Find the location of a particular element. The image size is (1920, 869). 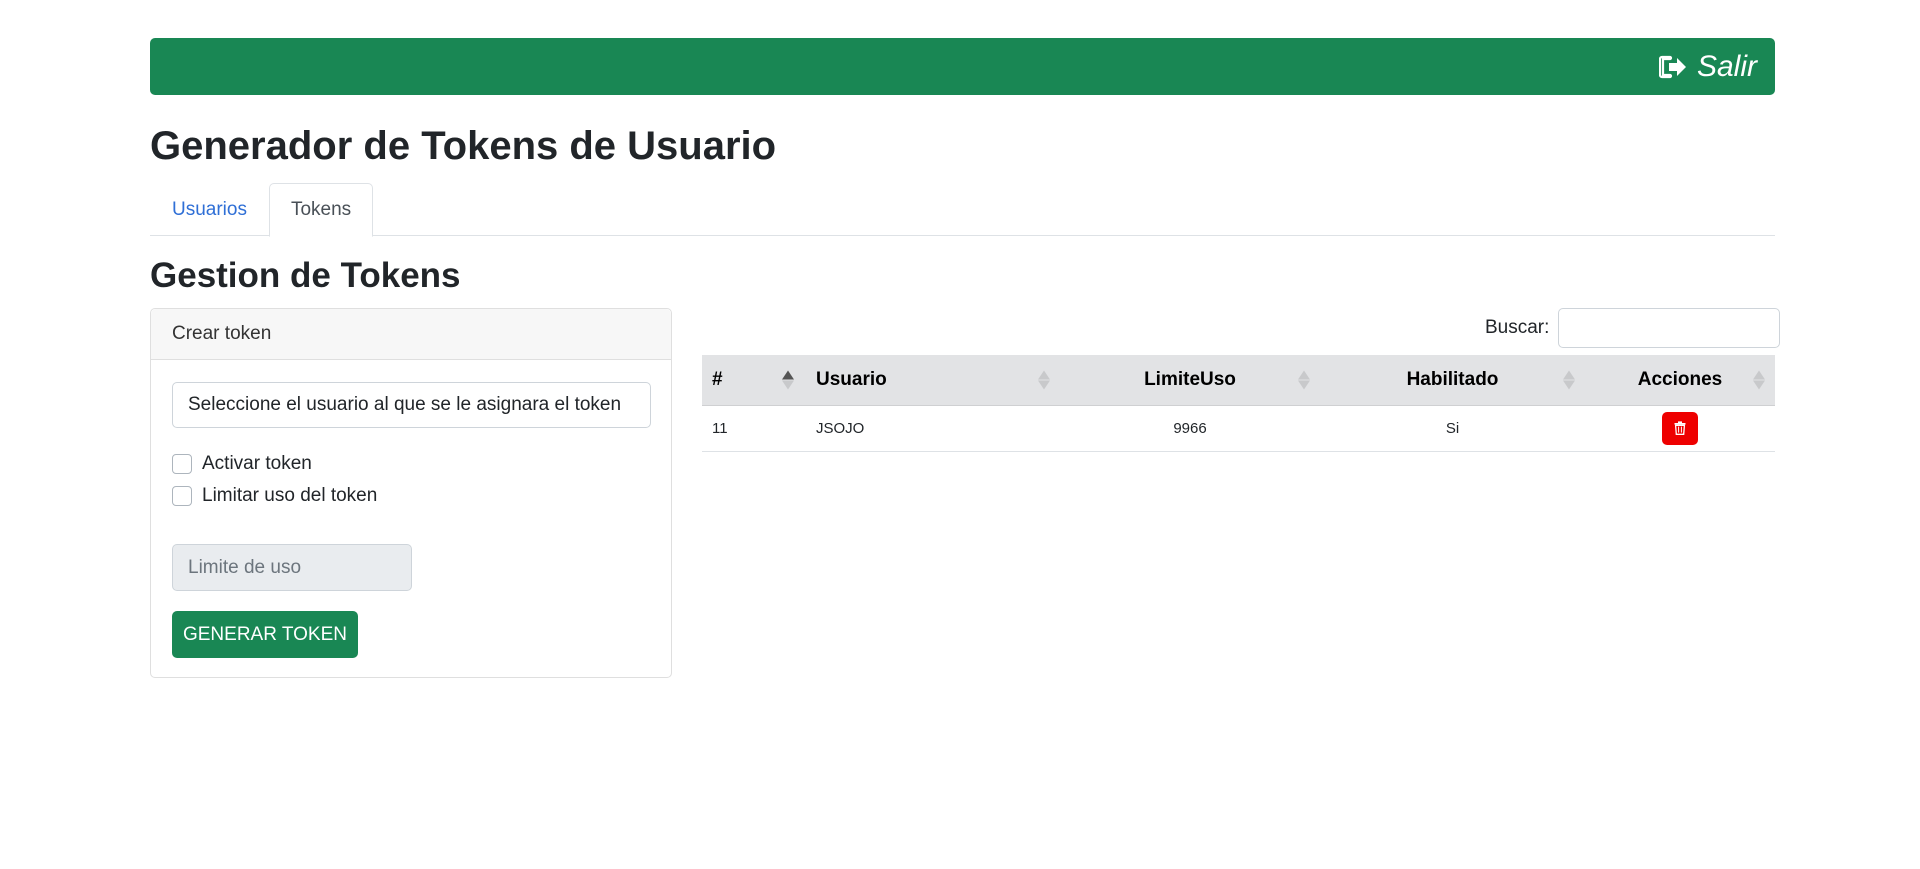

delete-button is located at coordinates (1680, 428).